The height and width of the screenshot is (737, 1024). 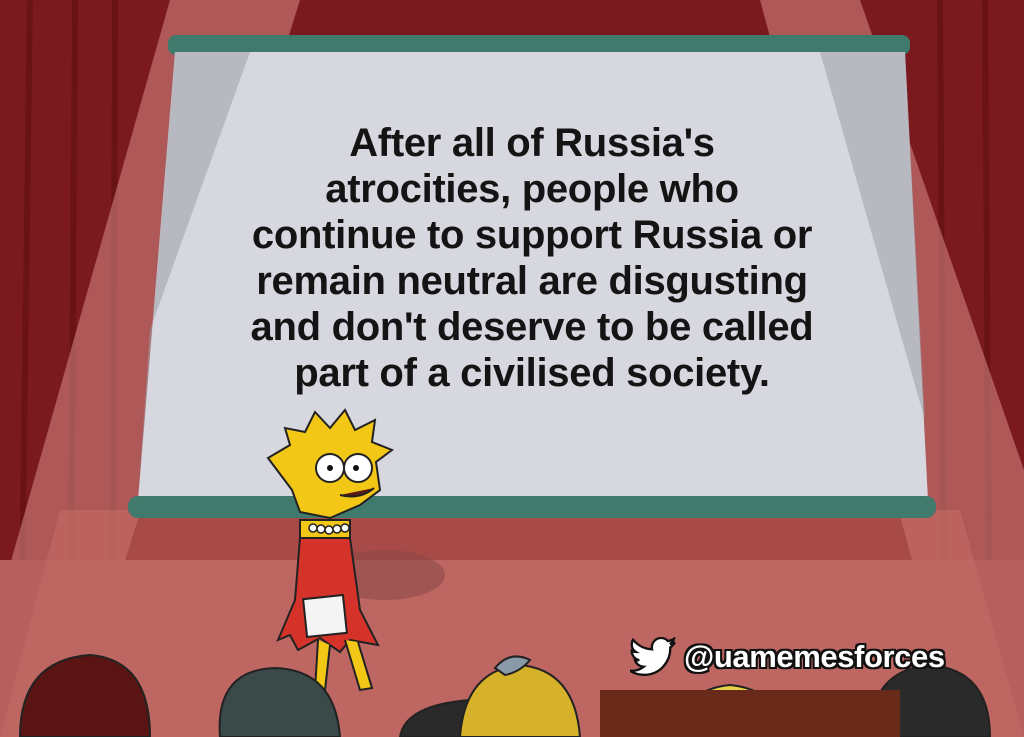 I want to click on watermark: @uamemesforces, so click(x=787, y=657).